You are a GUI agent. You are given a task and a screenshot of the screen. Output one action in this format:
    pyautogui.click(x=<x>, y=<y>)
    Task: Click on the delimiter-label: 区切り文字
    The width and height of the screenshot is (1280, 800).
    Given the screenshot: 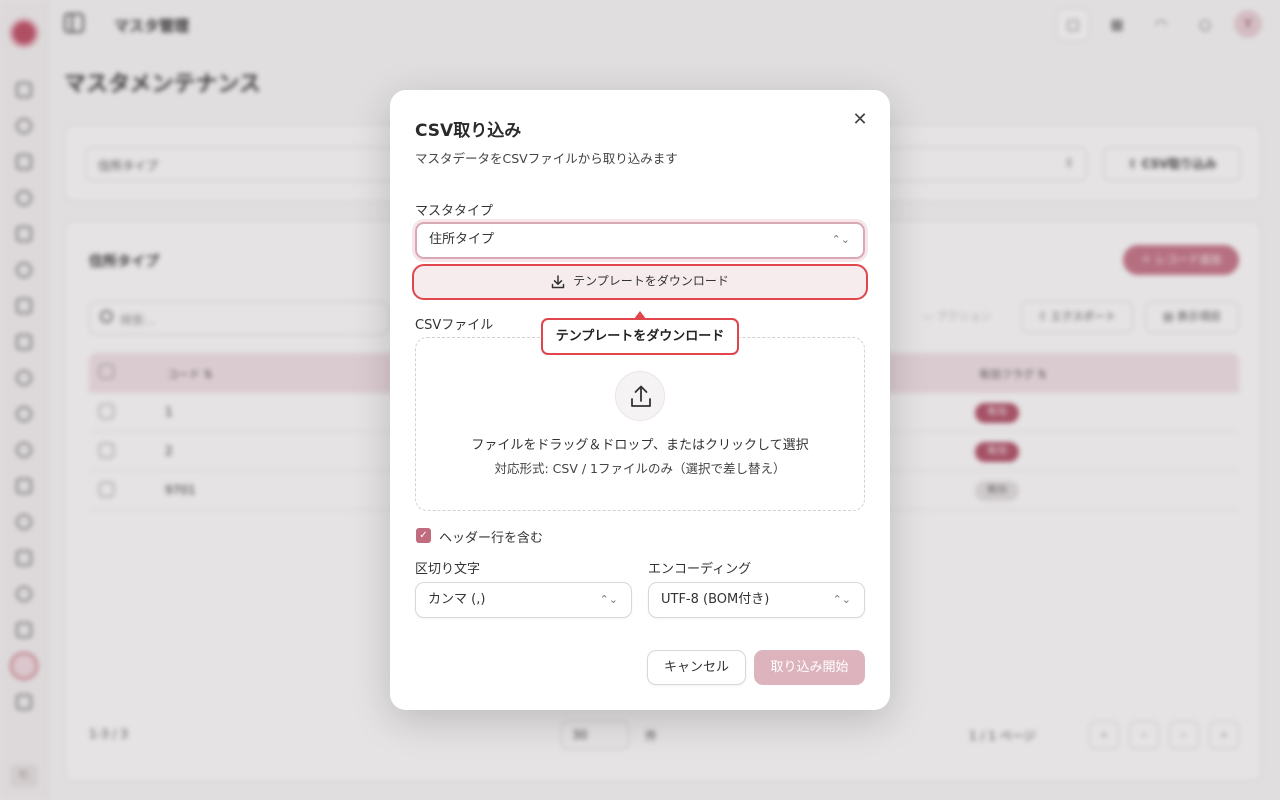 What is the action you would take?
    pyautogui.click(x=448, y=569)
    